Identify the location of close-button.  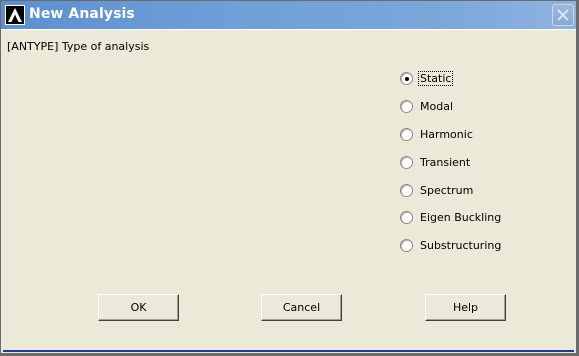
(563, 15).